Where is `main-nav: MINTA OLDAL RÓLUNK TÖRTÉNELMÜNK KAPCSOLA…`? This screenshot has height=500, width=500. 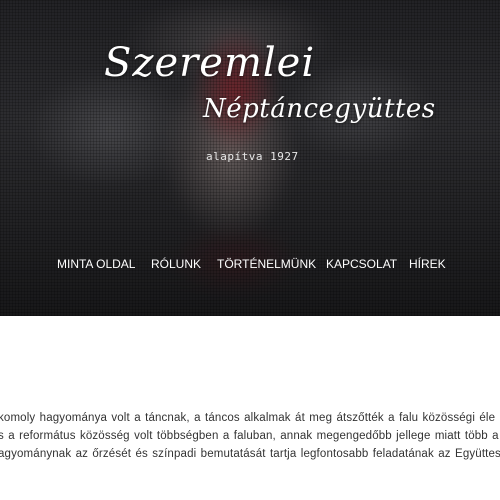
main-nav: MINTA OLDAL RÓLUNK TÖRTÉNELMÜNK KAPCSOLA… is located at coordinates (250, 266).